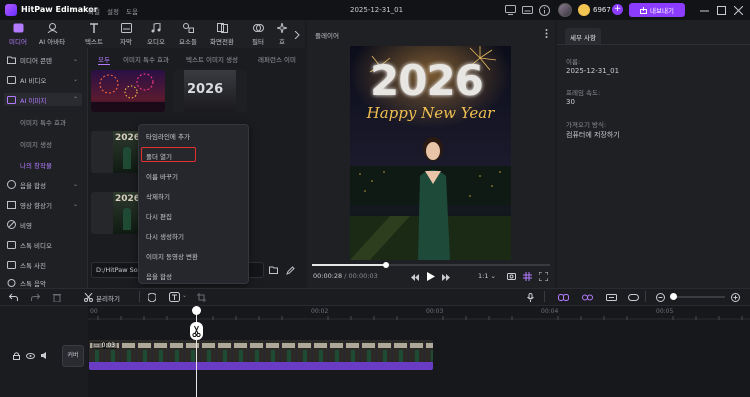 The image size is (750, 397). What do you see at coordinates (222, 28) in the screenshot?
I see `transition-icon` at bounding box center [222, 28].